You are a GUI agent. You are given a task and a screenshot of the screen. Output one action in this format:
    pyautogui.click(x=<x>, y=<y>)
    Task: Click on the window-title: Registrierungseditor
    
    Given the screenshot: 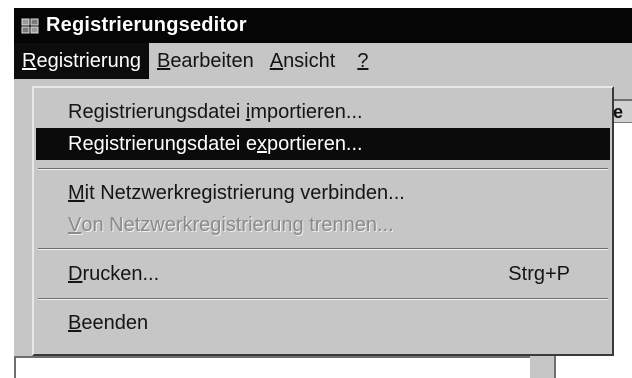 What is the action you would take?
    pyautogui.click(x=146, y=25)
    